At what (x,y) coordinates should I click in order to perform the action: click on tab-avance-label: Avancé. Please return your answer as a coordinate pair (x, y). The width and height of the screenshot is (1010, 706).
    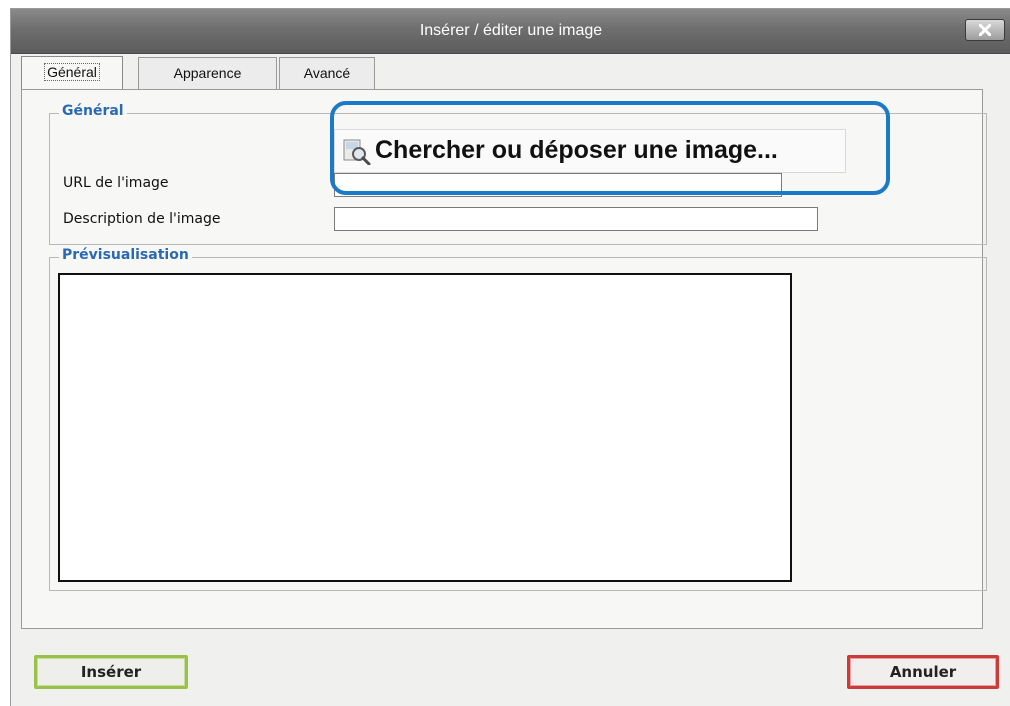
    Looking at the image, I should click on (327, 73).